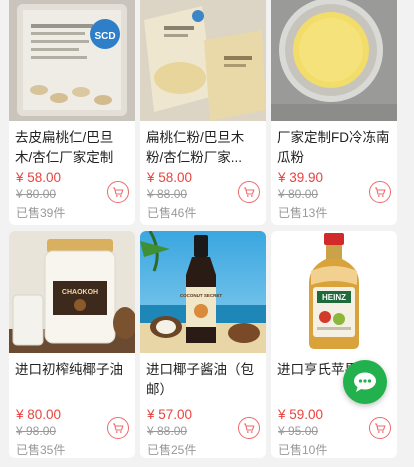  Describe the element at coordinates (64, 147) in the screenshot. I see `product-name: 去皮扁桃仁/巴旦木/杏仁厂家定制` at that location.